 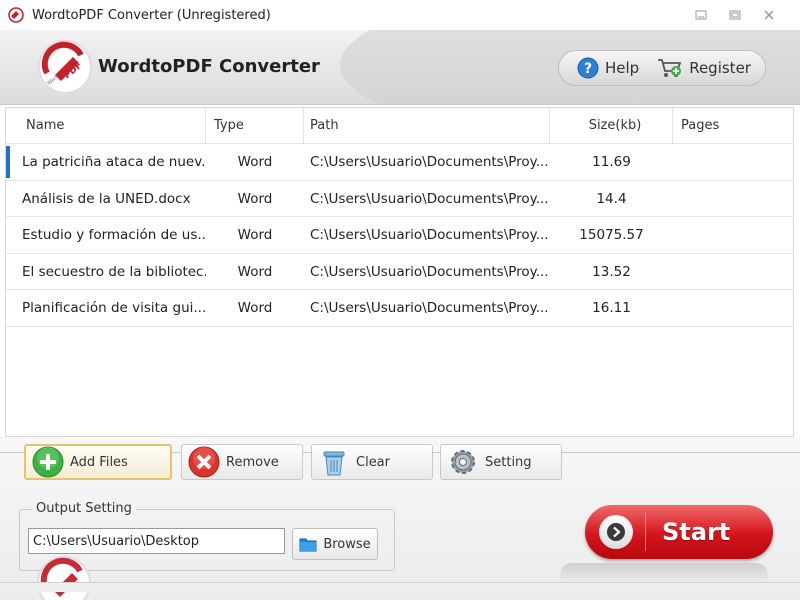 What do you see at coordinates (151, 15) in the screenshot?
I see `window-title: WordtoPDF Converter (Unregistered)` at bounding box center [151, 15].